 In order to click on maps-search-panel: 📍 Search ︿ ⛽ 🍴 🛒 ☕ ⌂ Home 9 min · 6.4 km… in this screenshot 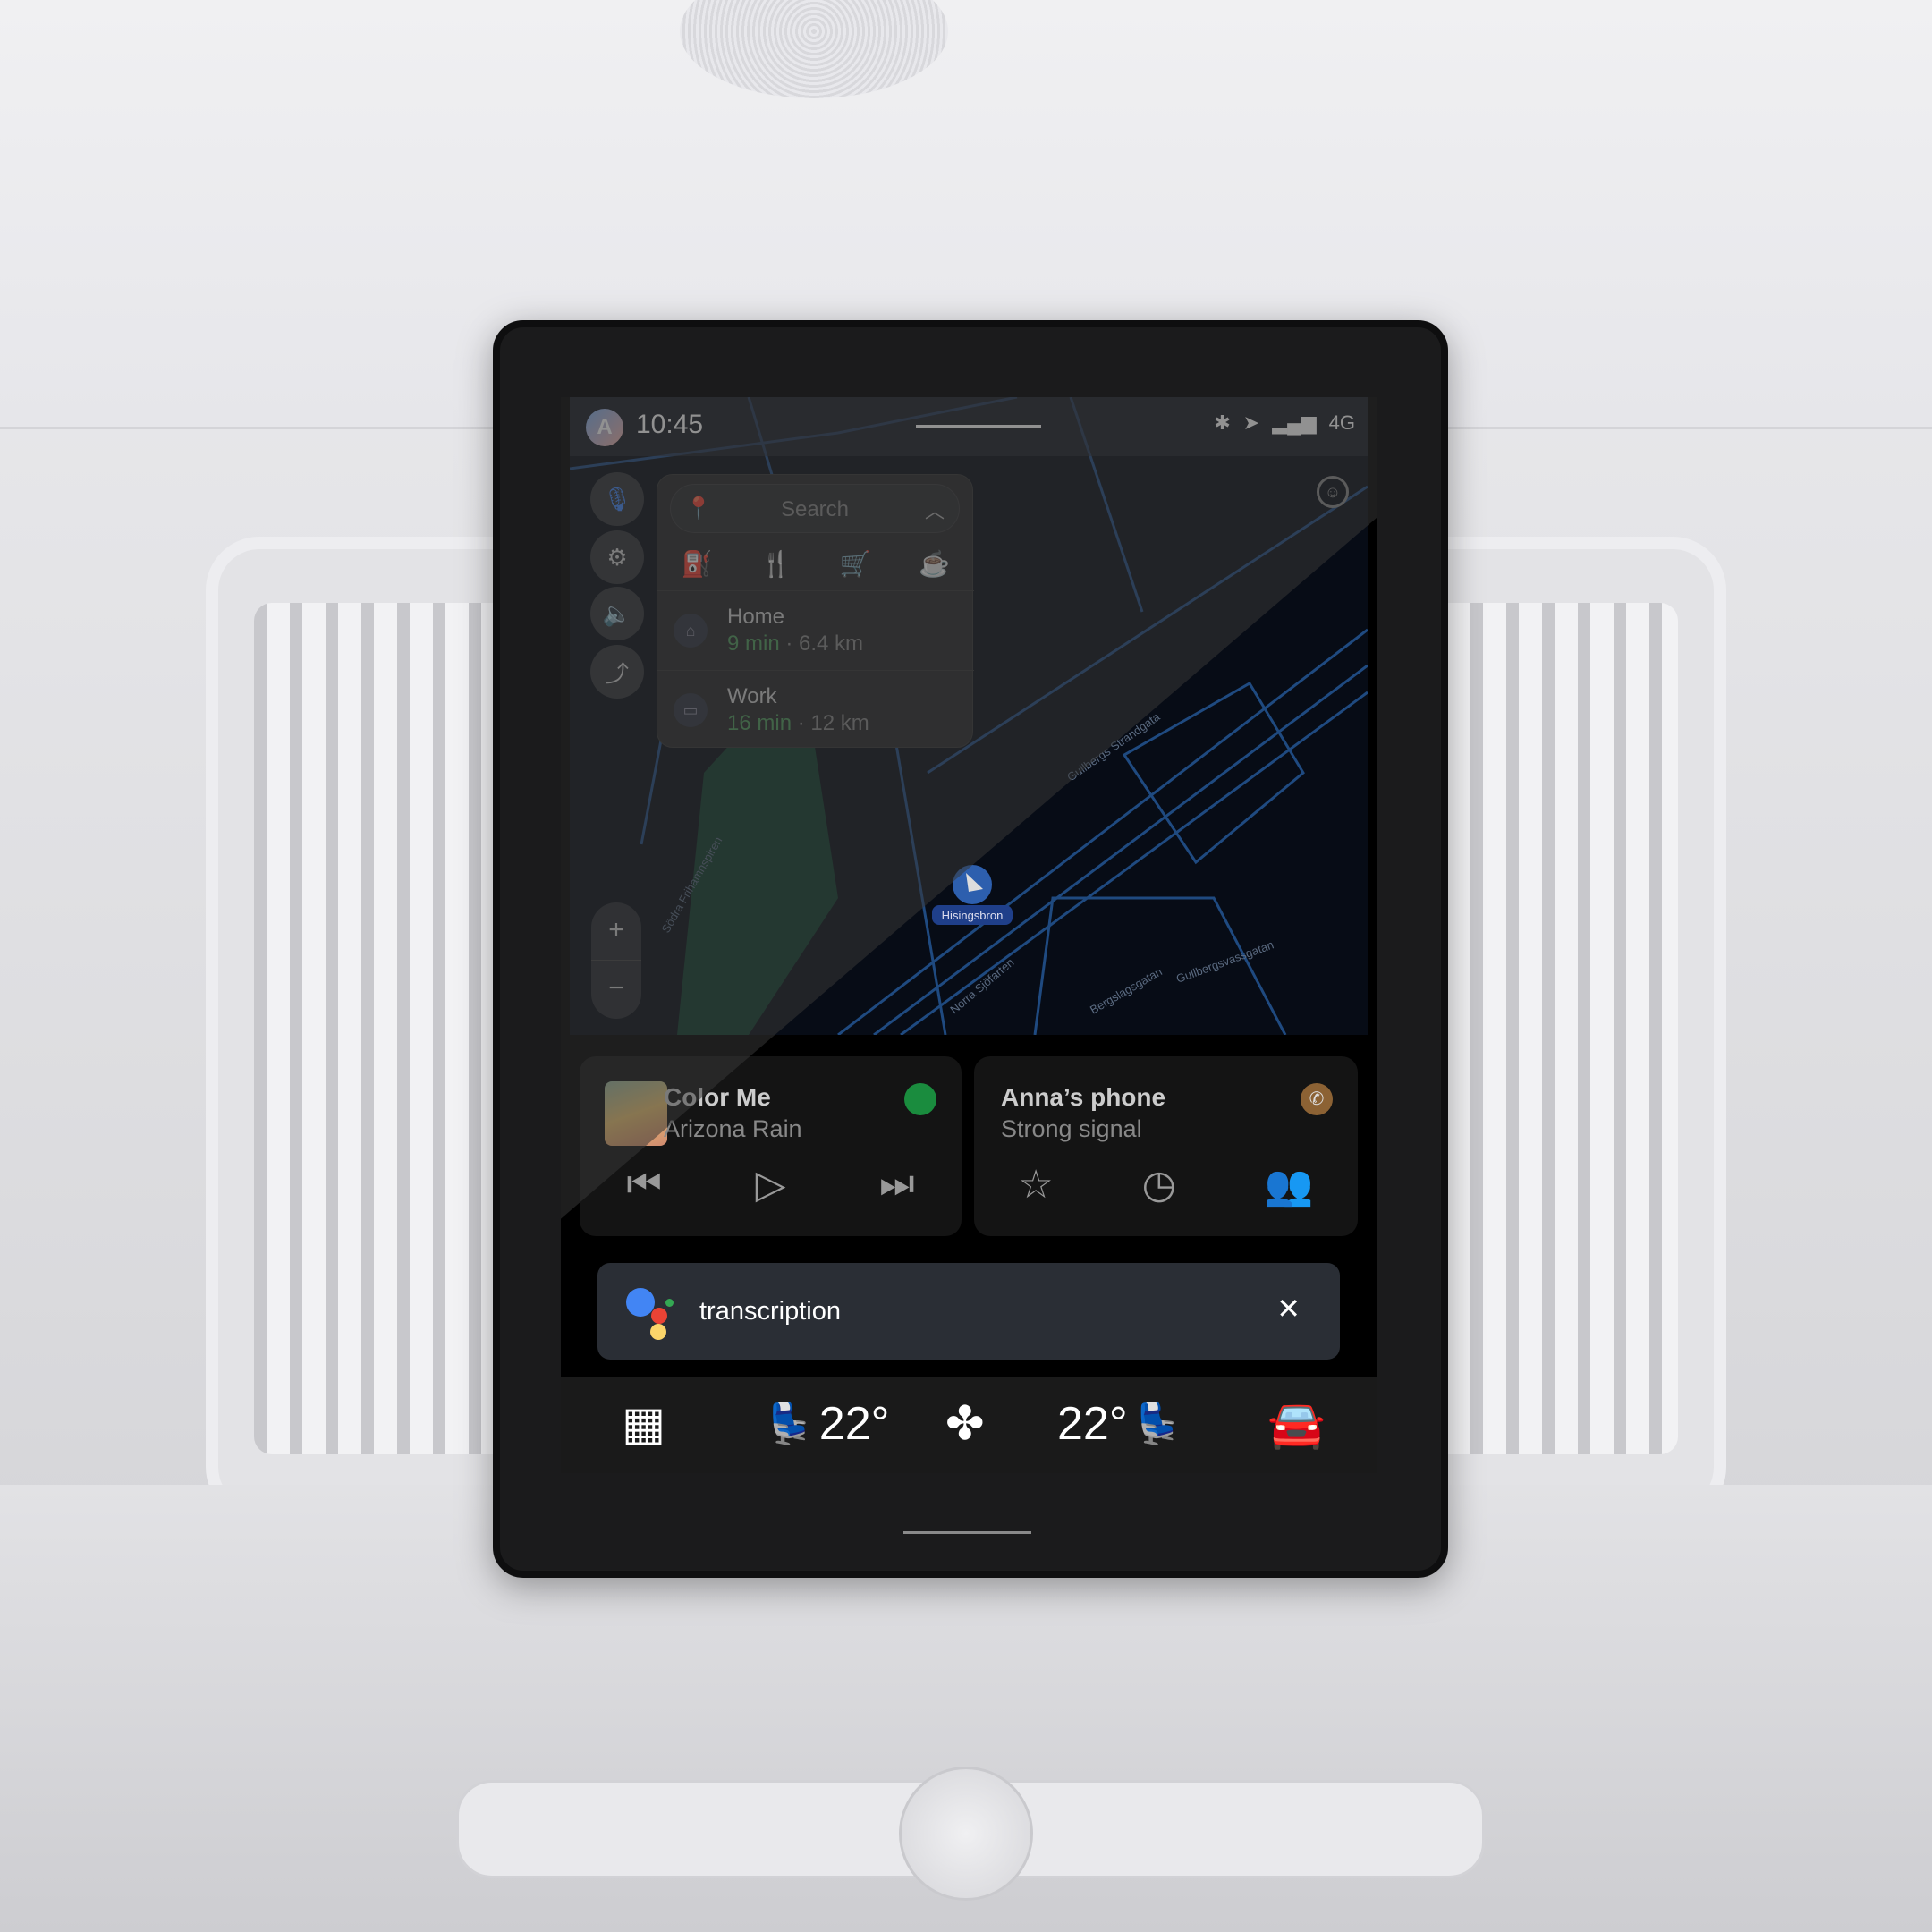, I will do `click(815, 612)`.